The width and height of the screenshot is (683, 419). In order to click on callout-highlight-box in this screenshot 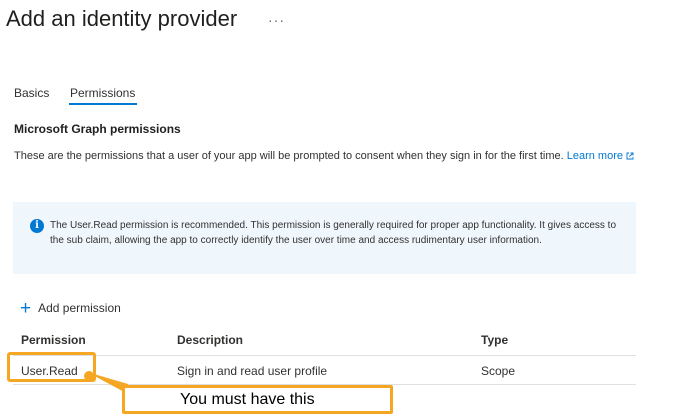, I will do `click(51, 367)`.